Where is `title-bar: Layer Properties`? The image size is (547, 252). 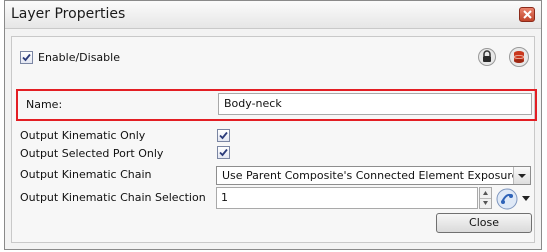
title-bar: Layer Properties is located at coordinates (273, 15).